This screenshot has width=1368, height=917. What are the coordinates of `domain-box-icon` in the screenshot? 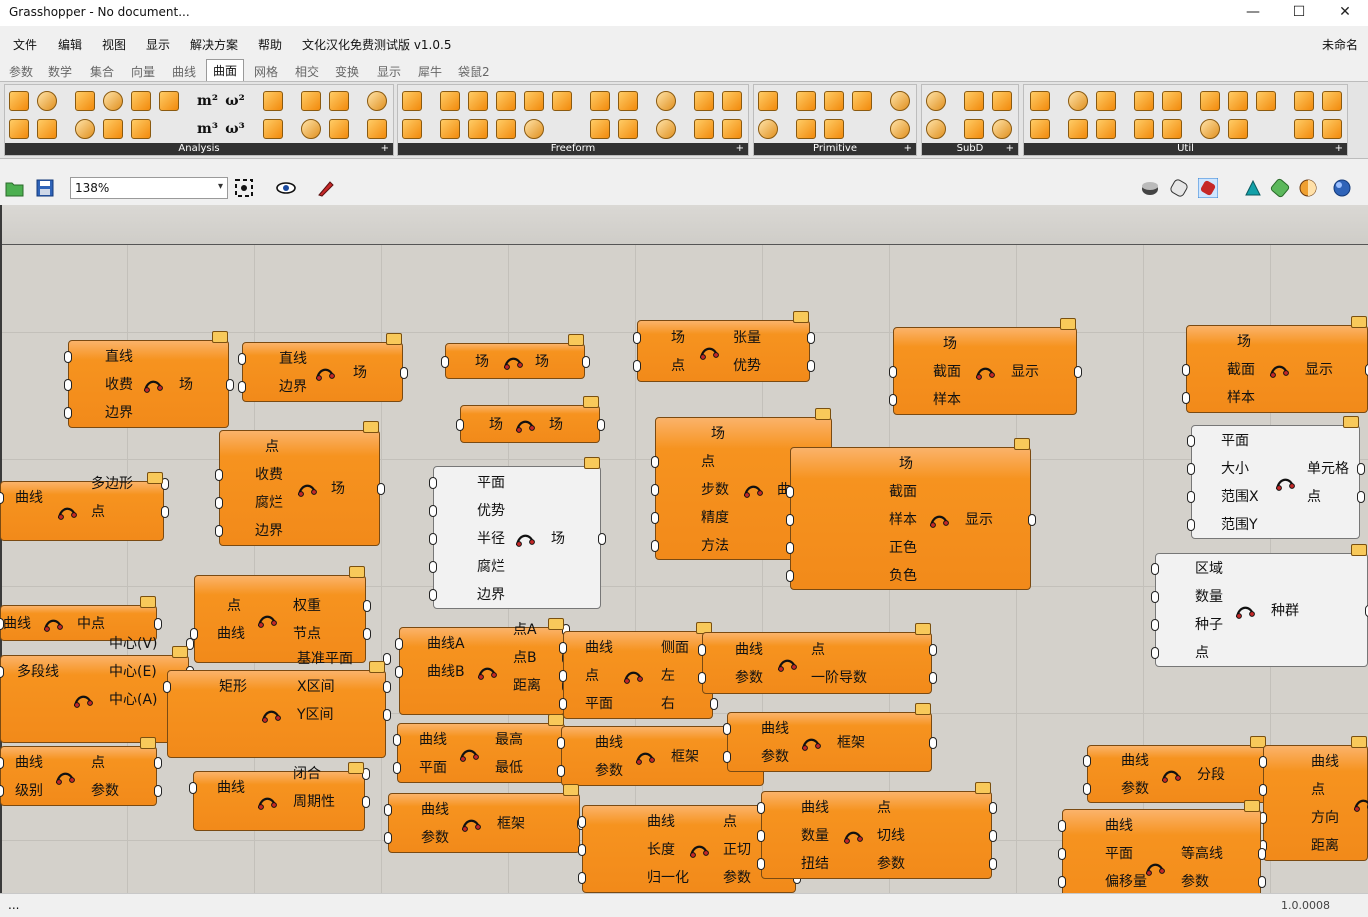 It's located at (862, 101).